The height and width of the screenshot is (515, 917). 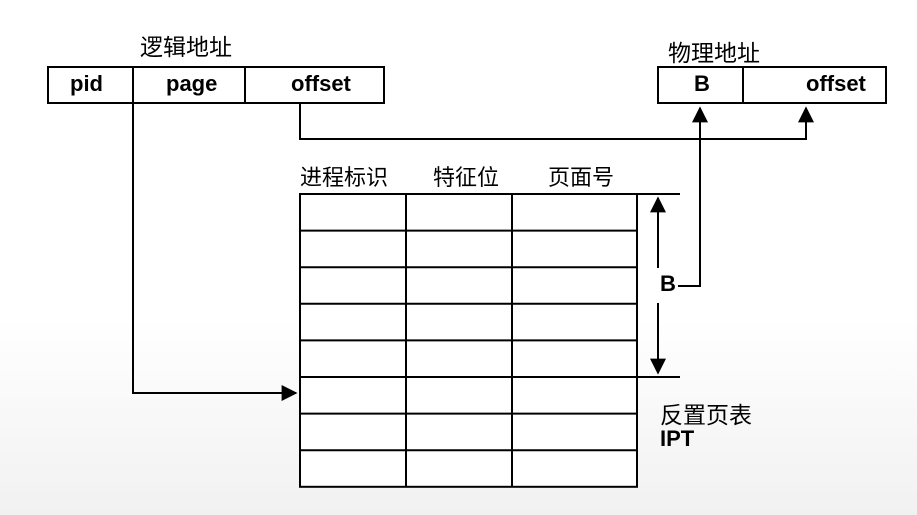 What do you see at coordinates (86, 83) in the screenshot?
I see `field-pid: pid` at bounding box center [86, 83].